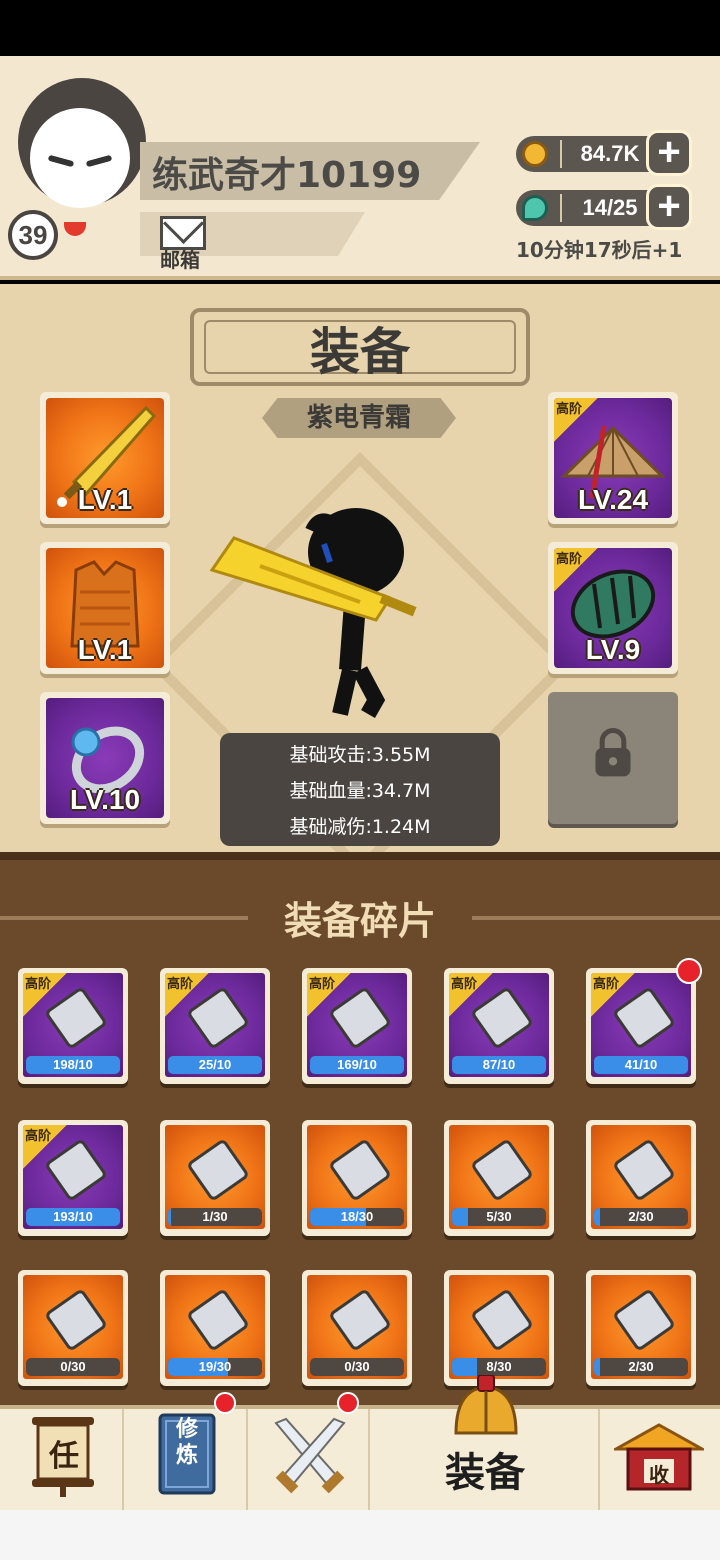 This screenshot has height=1560, width=720. I want to click on gem-divider, so click(561, 208).